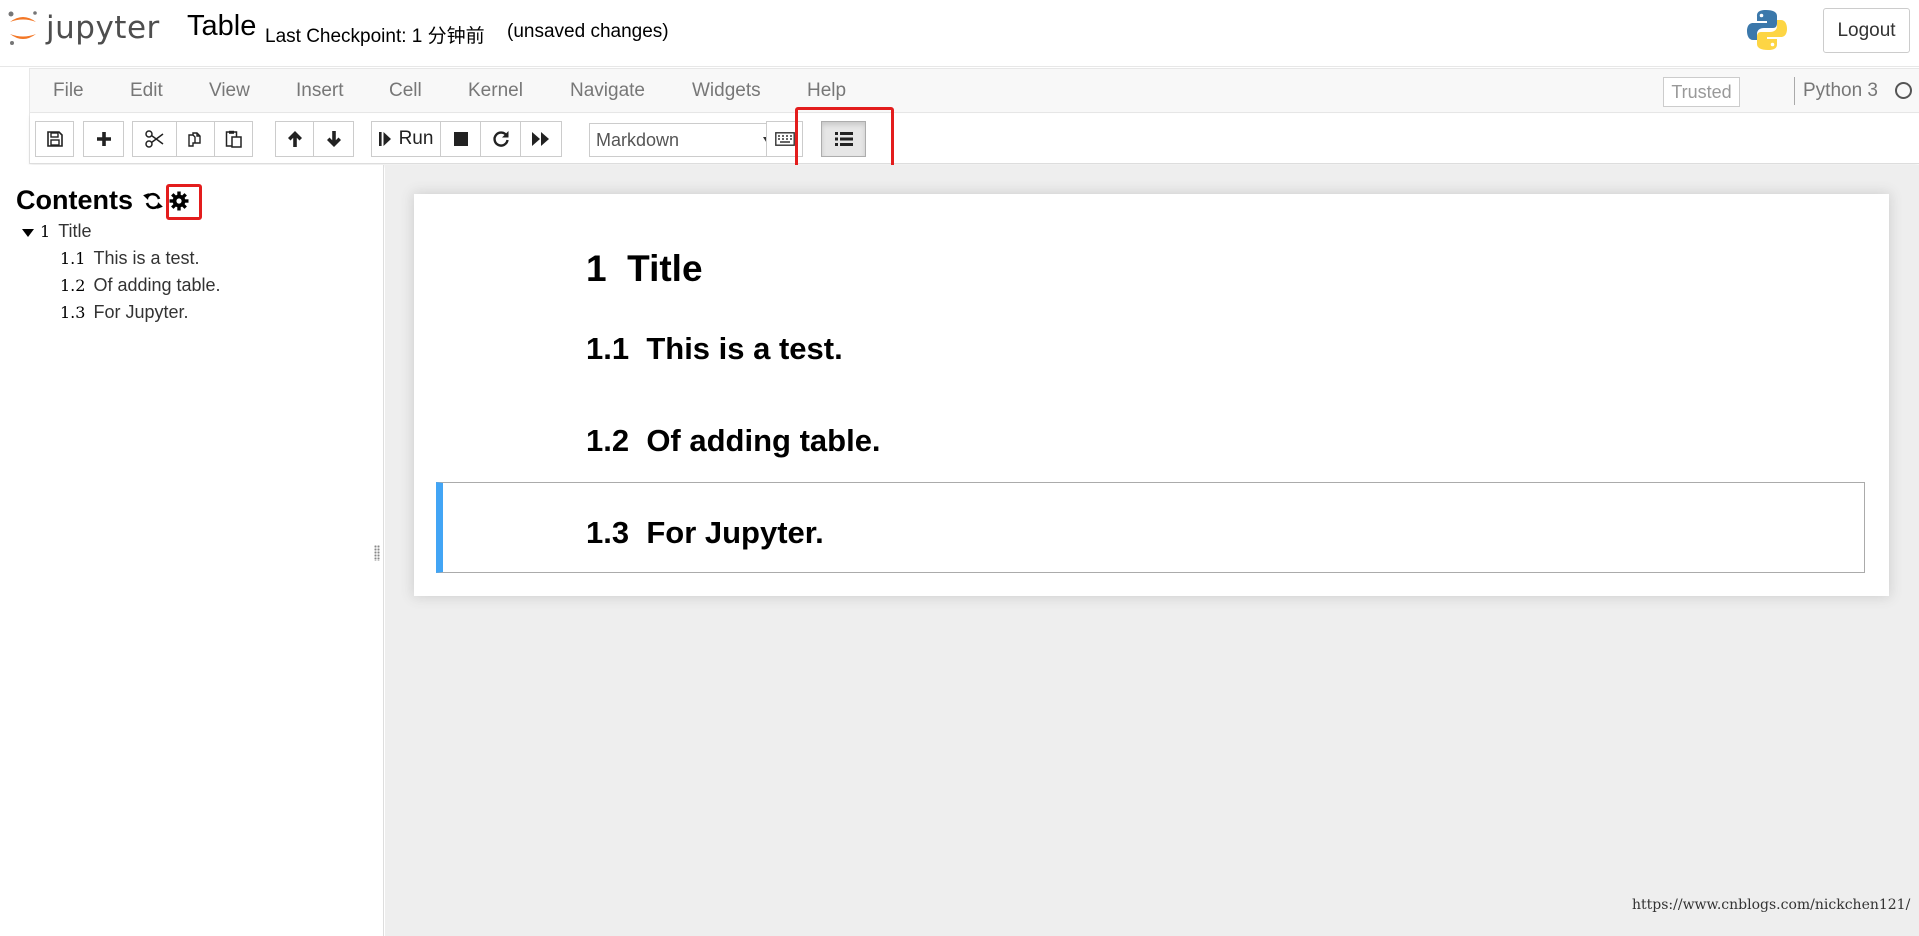  What do you see at coordinates (1866, 30) in the screenshot?
I see `logout-button: Logout` at bounding box center [1866, 30].